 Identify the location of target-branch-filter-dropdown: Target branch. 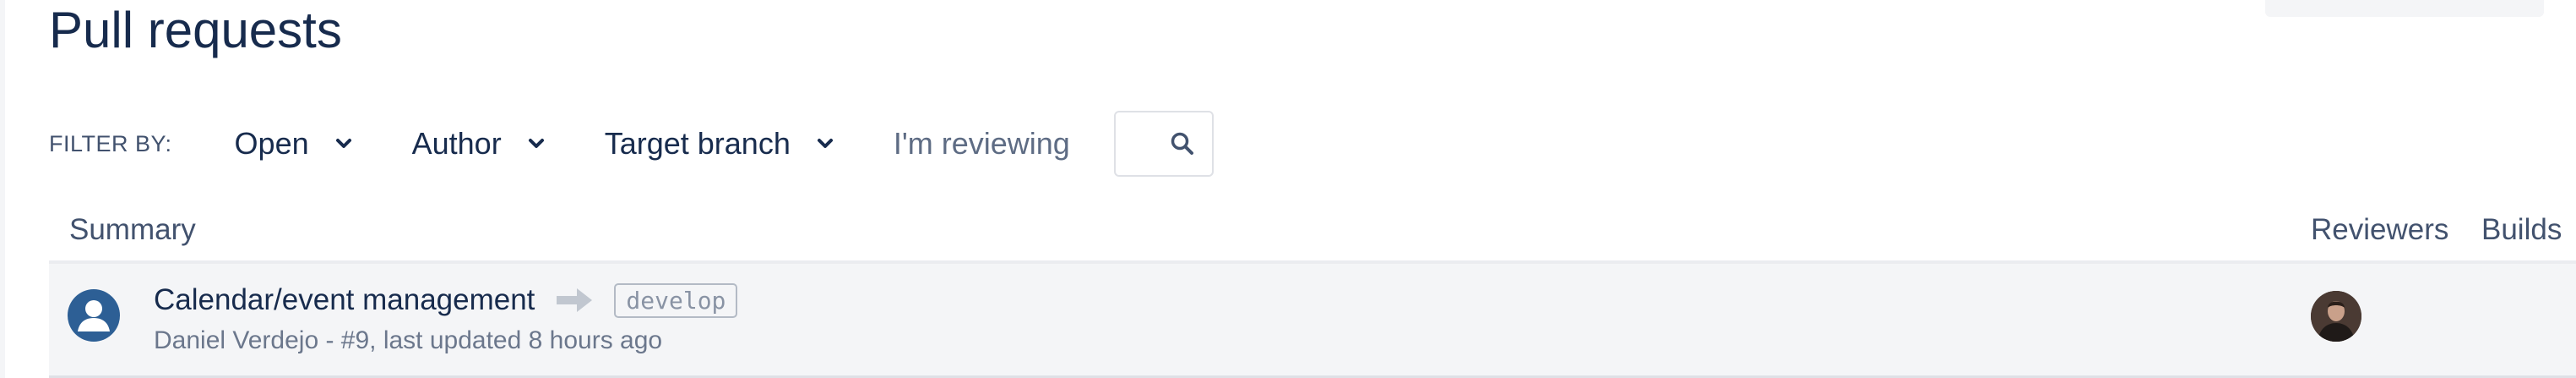
(719, 144).